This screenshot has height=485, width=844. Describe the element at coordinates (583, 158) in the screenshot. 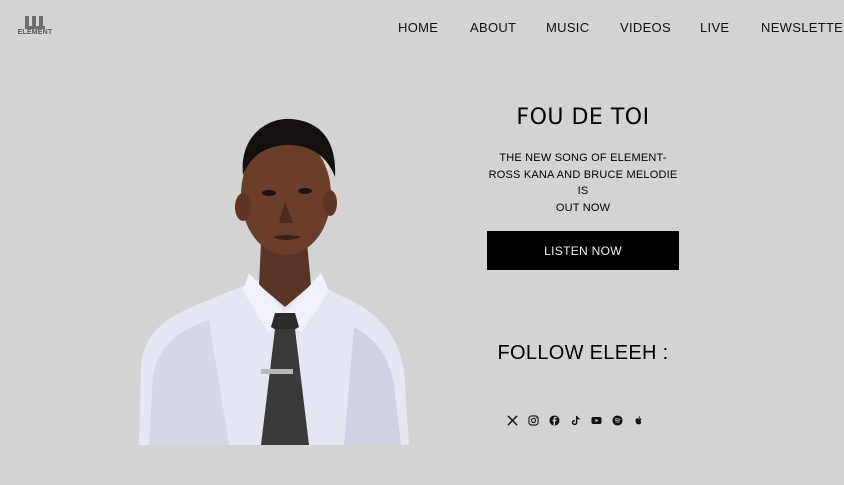

I see `announcement-line: THE NEW SONG OF ELEMENT-` at that location.